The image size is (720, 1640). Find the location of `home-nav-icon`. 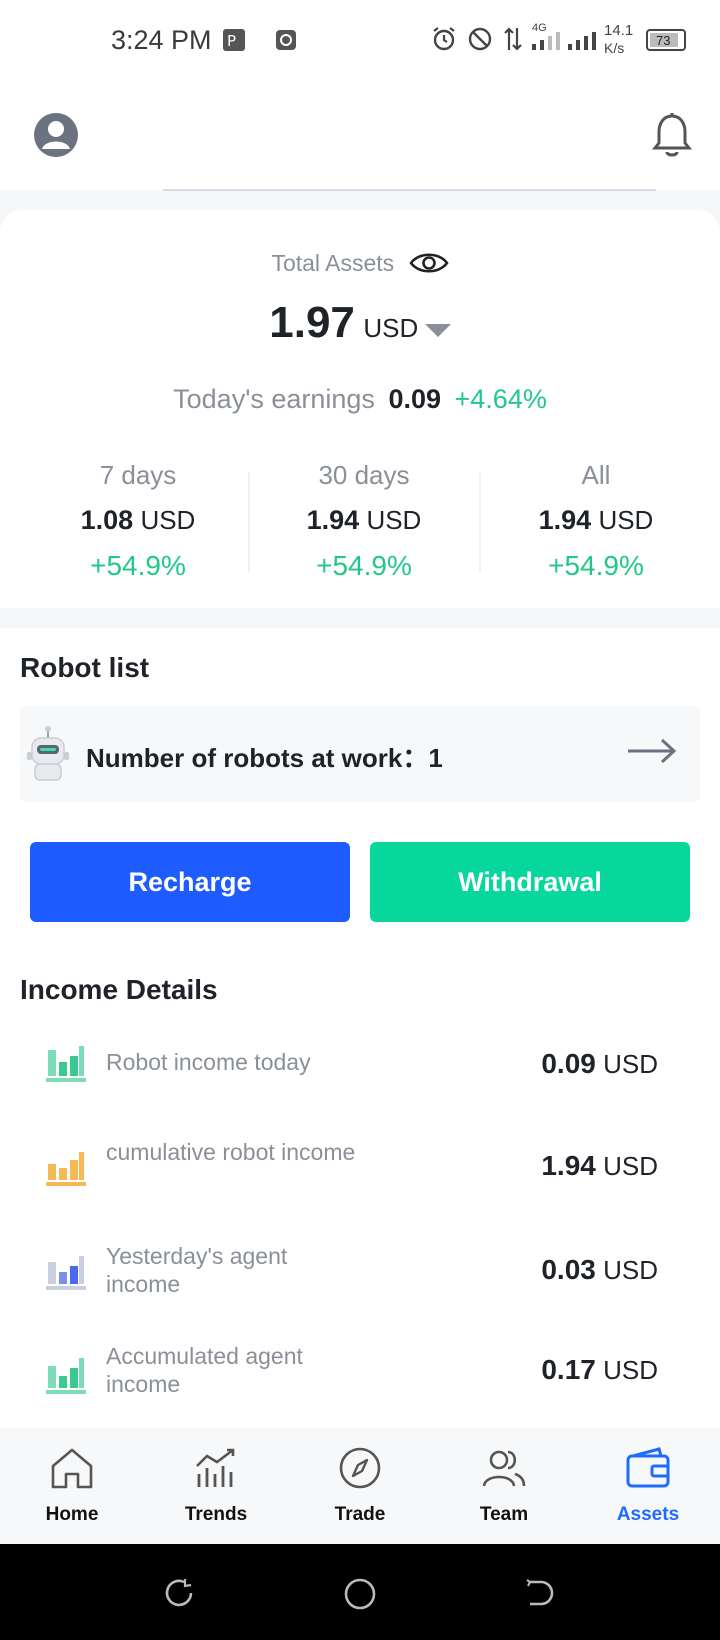

home-nav-icon is located at coordinates (360, 1594).